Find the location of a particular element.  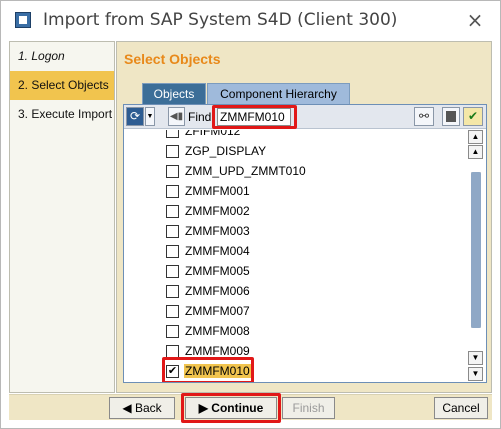

list-item: ZMMFM006 is located at coordinates (208, 291).